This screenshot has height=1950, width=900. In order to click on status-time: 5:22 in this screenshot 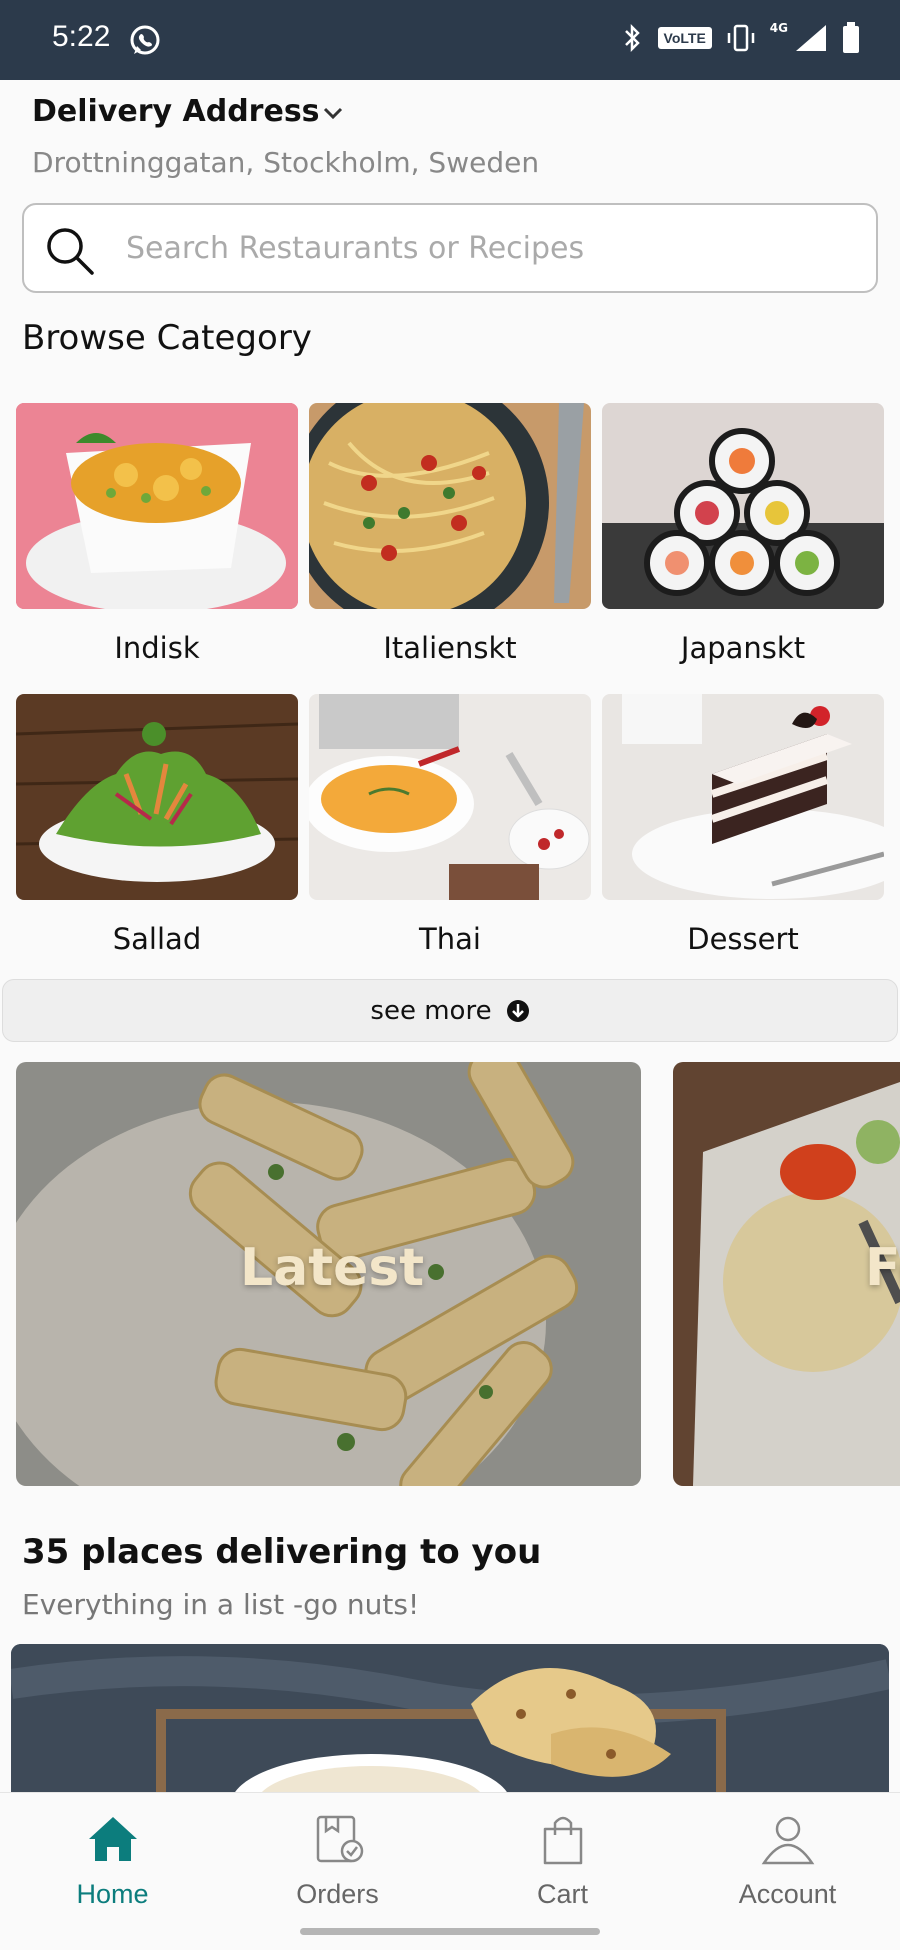, I will do `click(81, 36)`.